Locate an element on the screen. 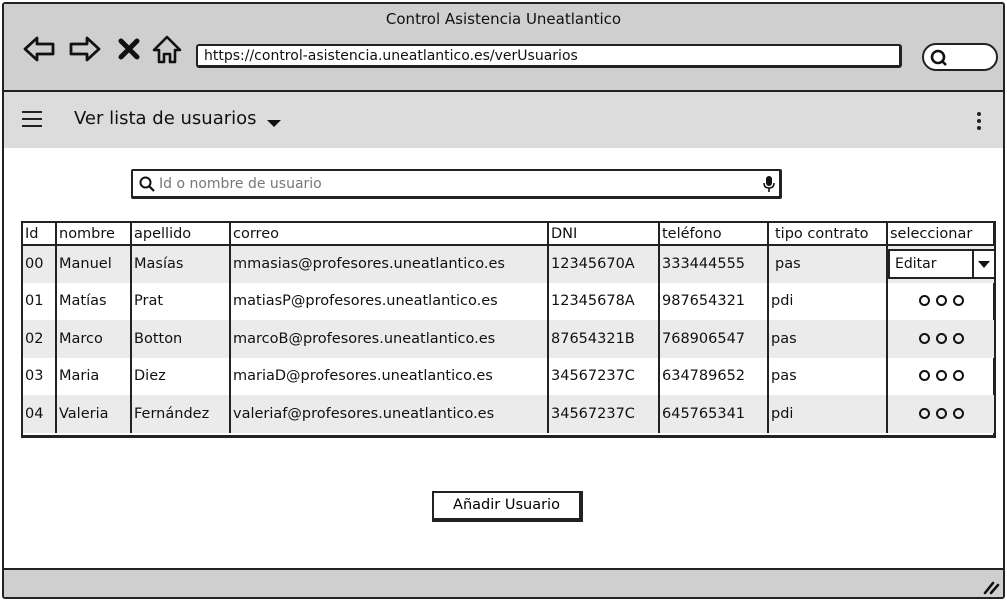 The width and height of the screenshot is (1007, 601). page-title: Ver lista de usuarios is located at coordinates (165, 118).